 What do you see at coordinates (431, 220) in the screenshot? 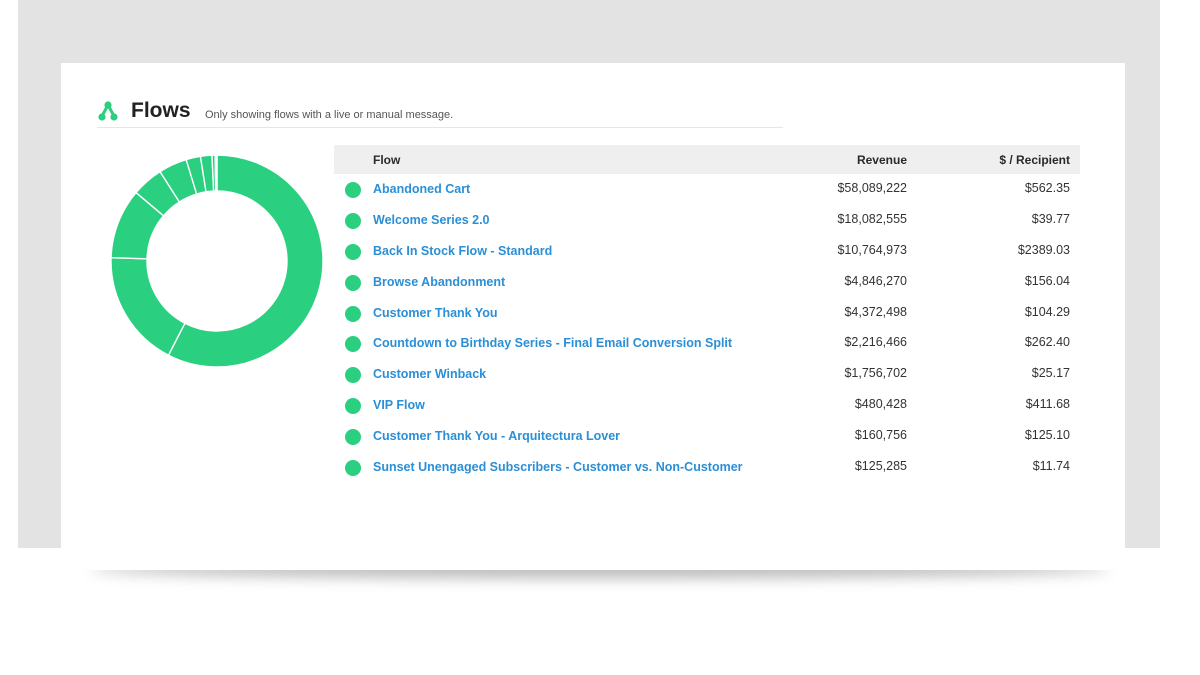
I see `flow-link: Welcome Series 2.0` at bounding box center [431, 220].